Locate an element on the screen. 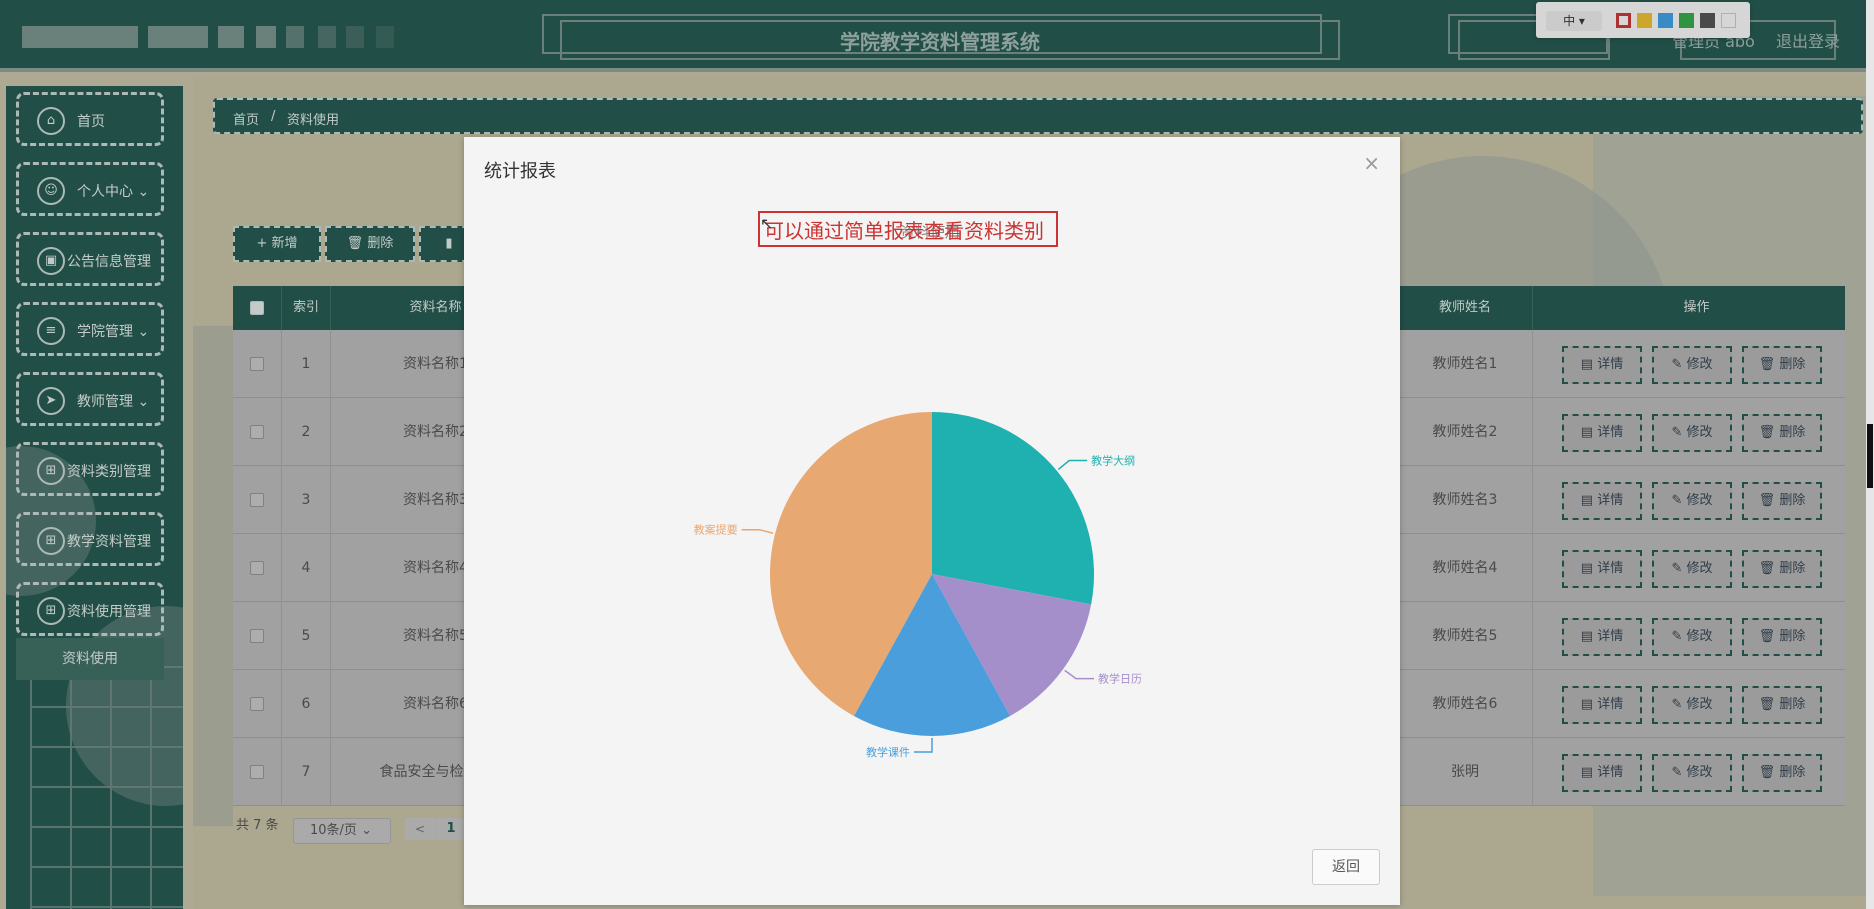 The width and height of the screenshot is (1874, 909). pie-label: 教案提要 is located at coordinates (716, 530).